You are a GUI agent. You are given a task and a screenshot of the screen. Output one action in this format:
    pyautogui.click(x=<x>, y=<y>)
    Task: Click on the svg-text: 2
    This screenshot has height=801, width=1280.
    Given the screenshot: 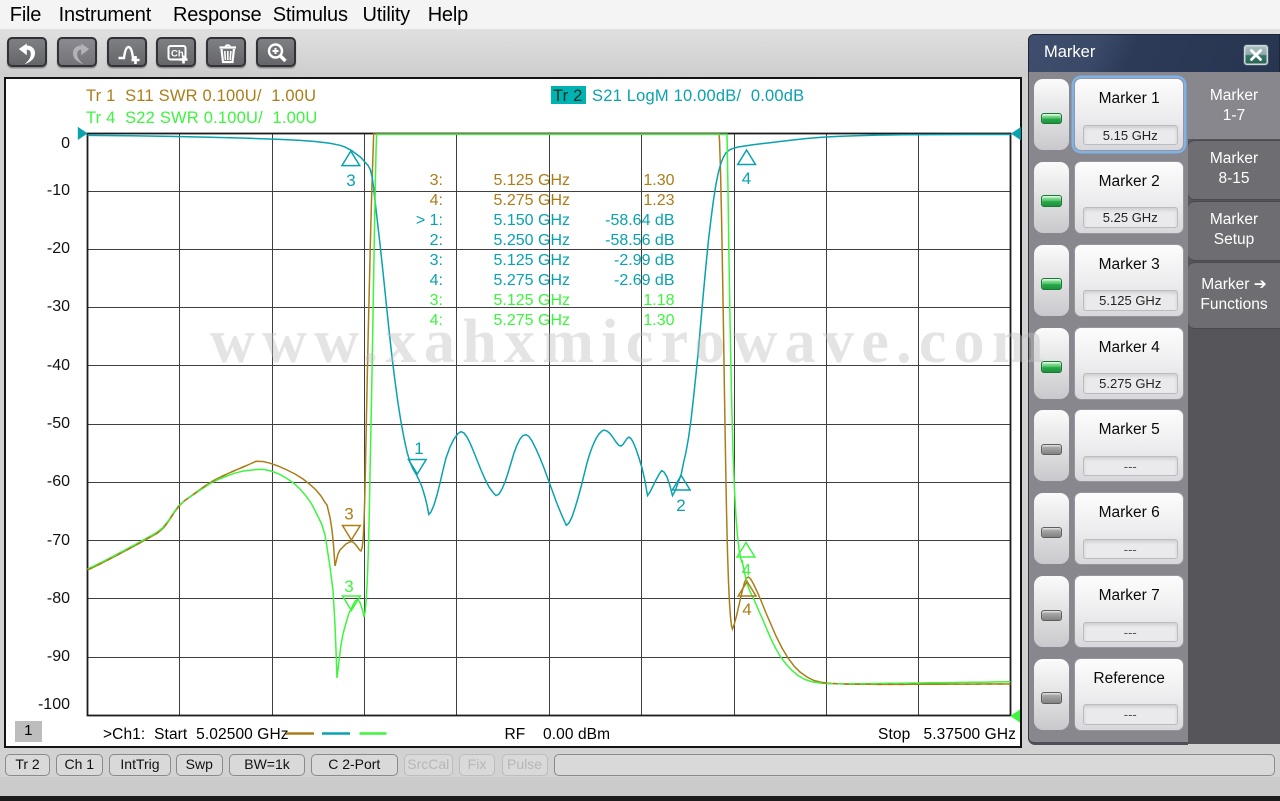 What is the action you would take?
    pyautogui.click(x=680, y=505)
    